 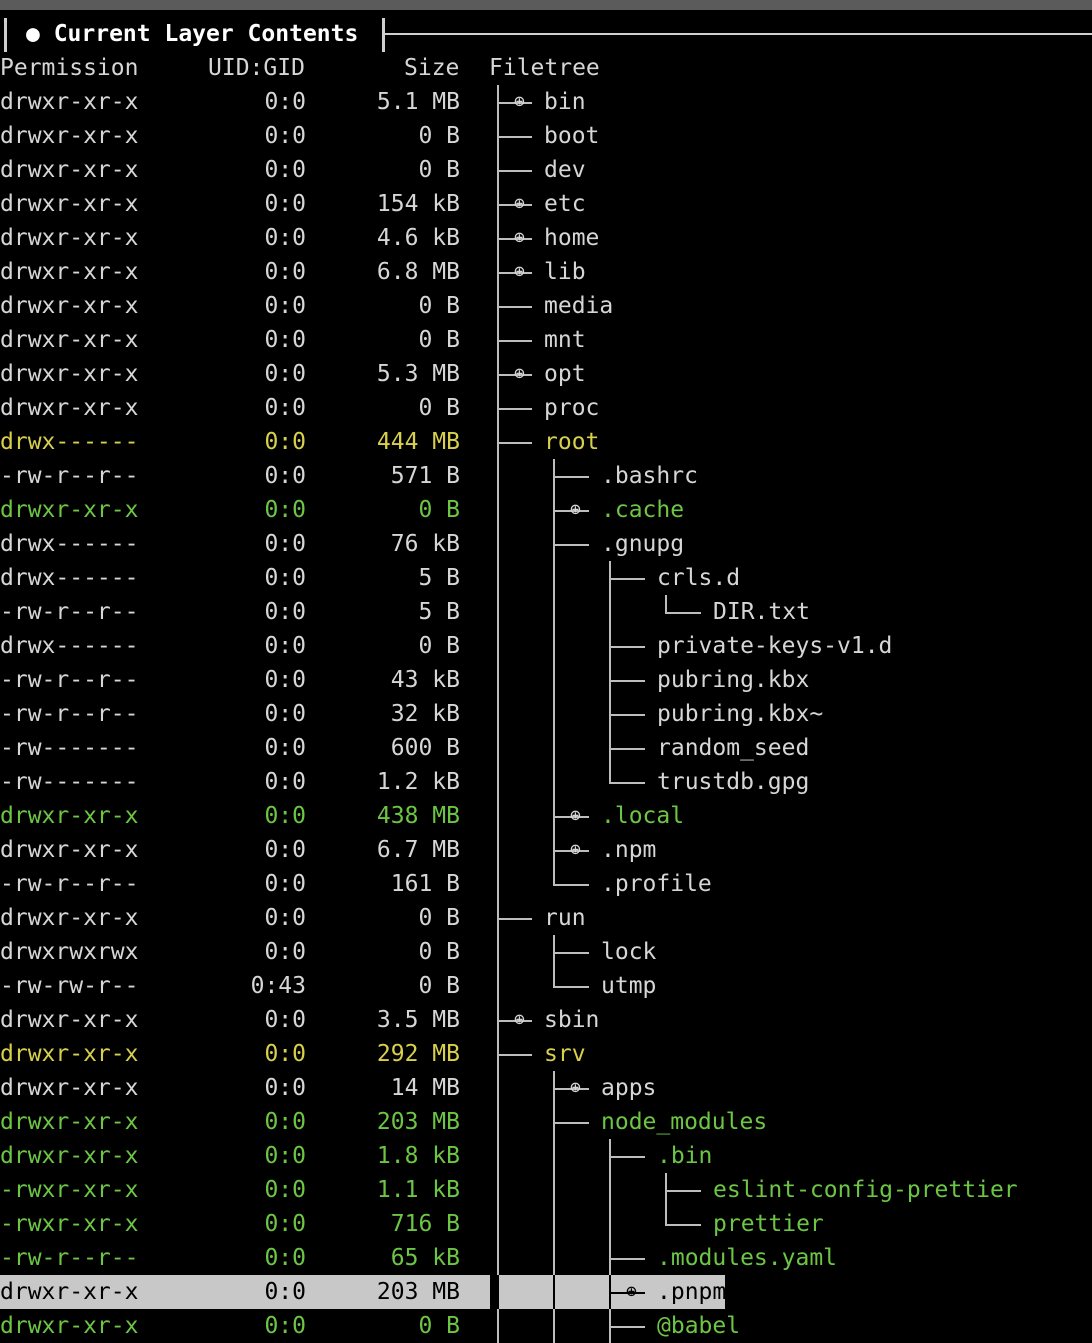 What do you see at coordinates (425, 476) in the screenshot?
I see `size-cell: 571 B` at bounding box center [425, 476].